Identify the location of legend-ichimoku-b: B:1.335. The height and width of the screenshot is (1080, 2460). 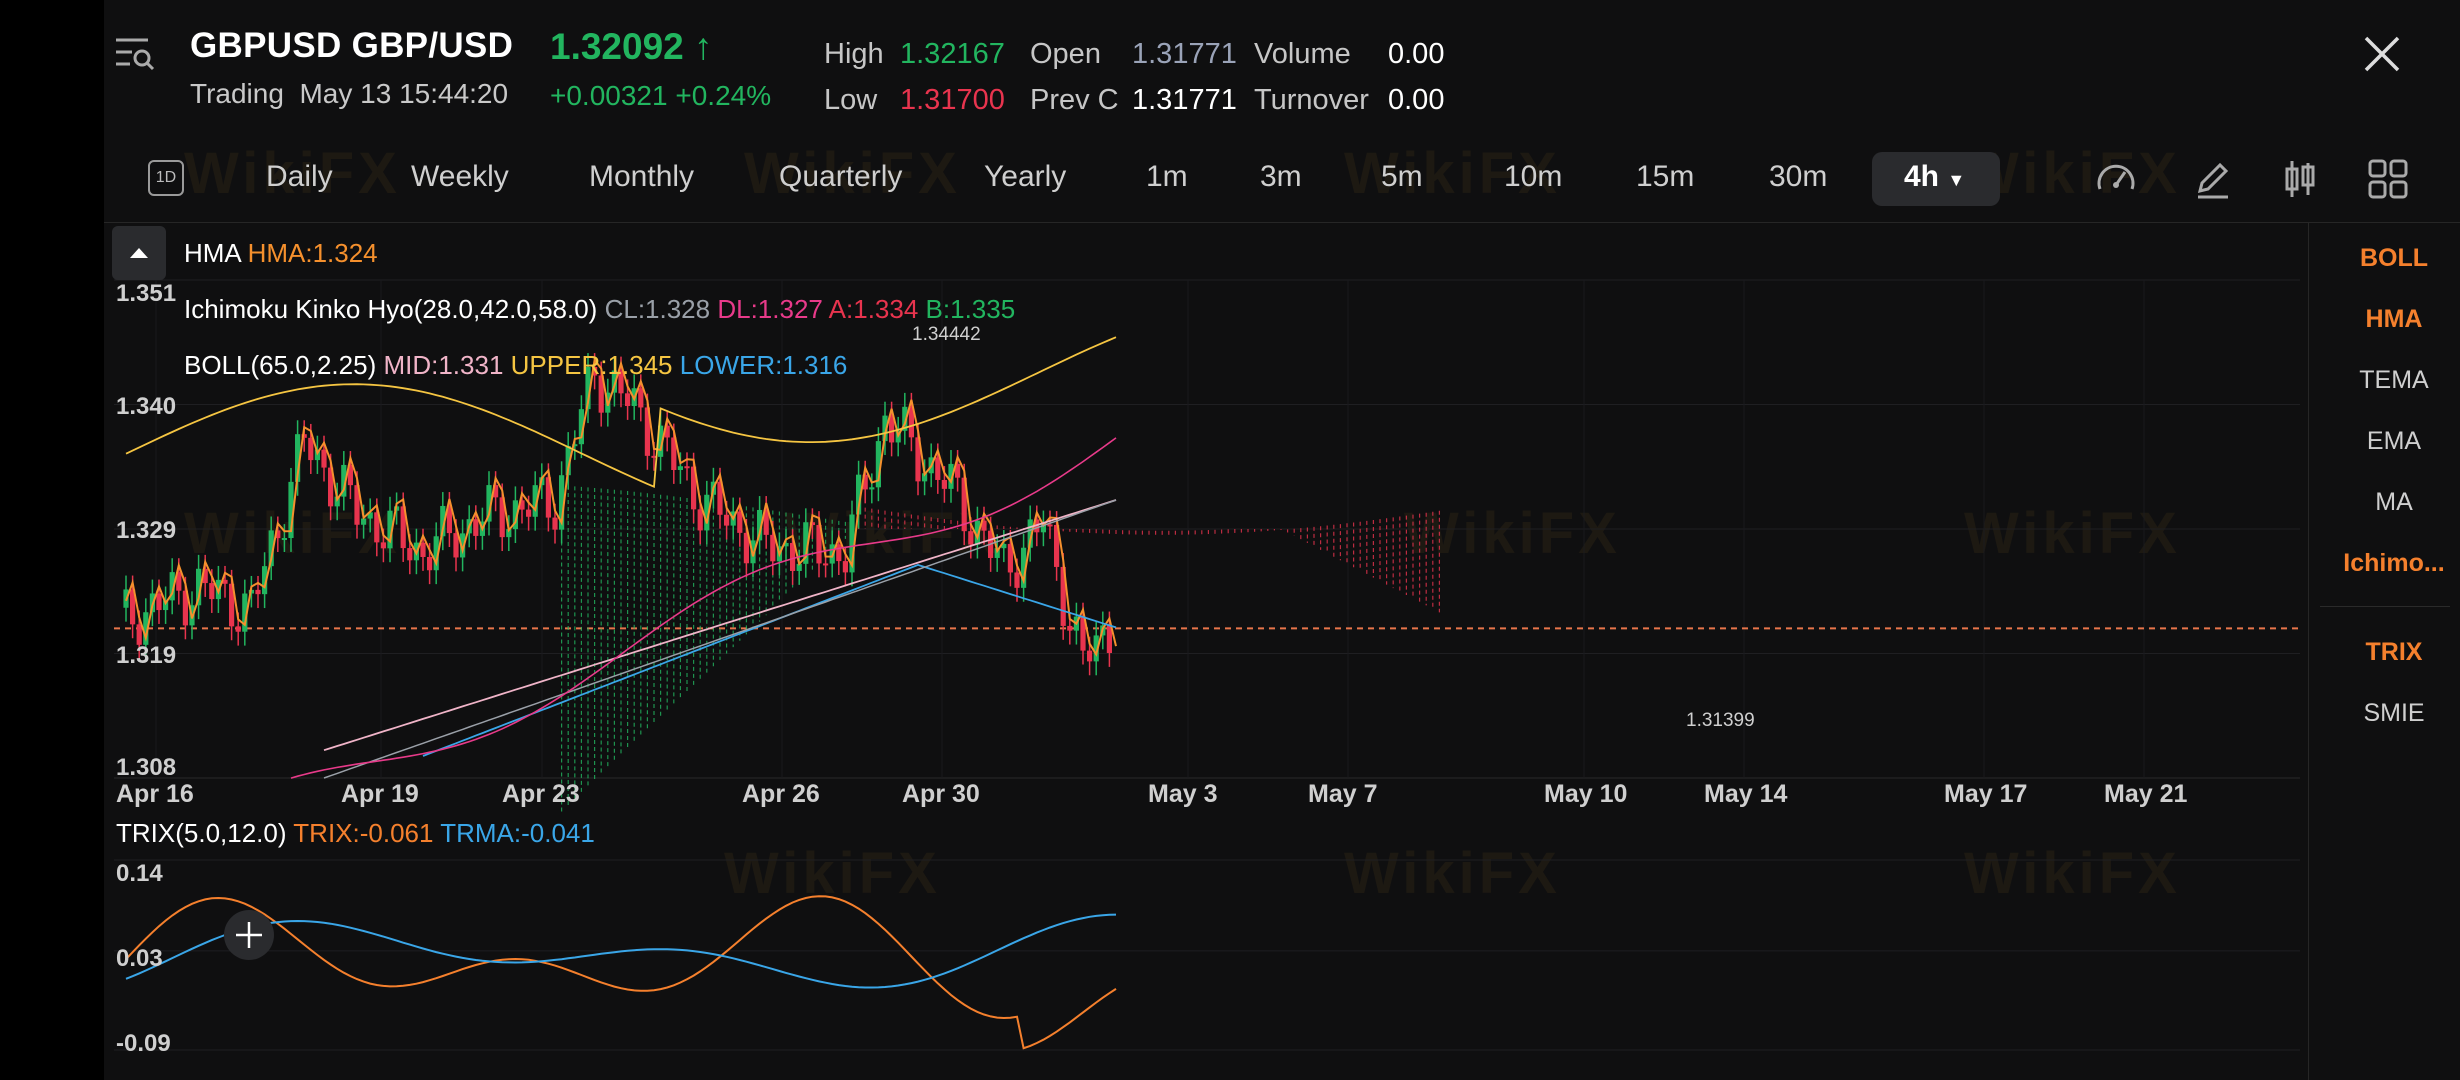
(970, 309).